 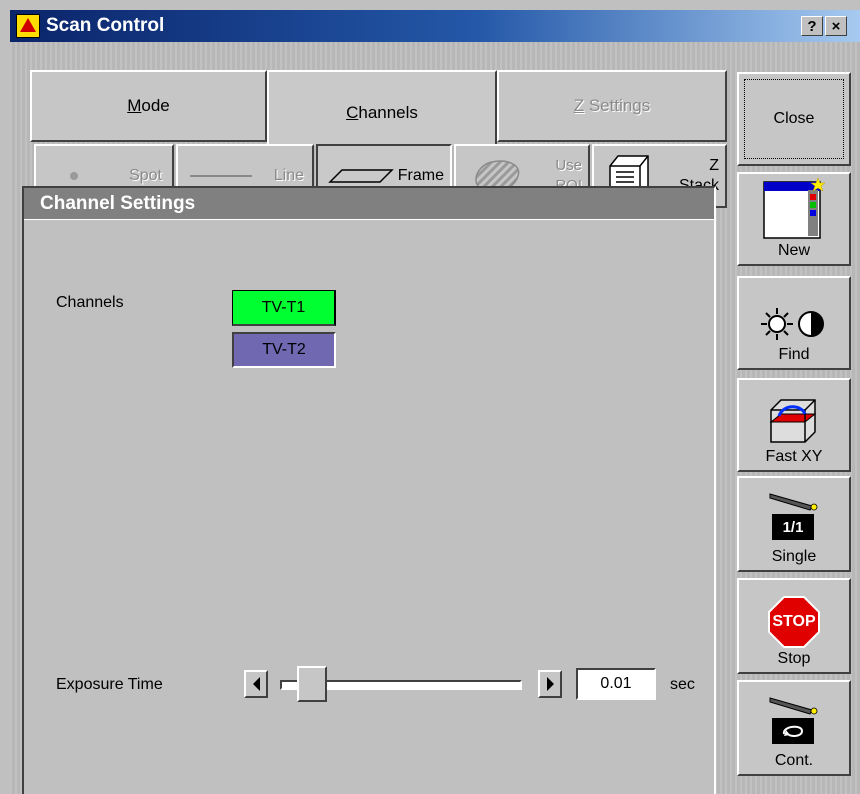 I want to click on app-icon, so click(x=28, y=26).